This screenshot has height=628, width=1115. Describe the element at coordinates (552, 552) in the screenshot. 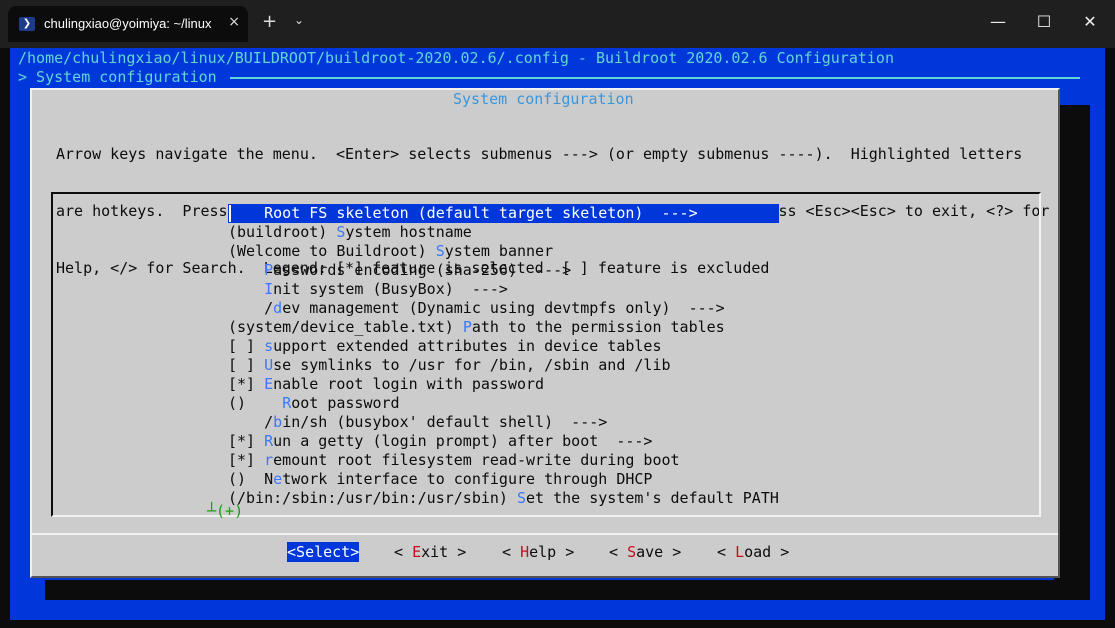

I see `button-post: elp >` at that location.